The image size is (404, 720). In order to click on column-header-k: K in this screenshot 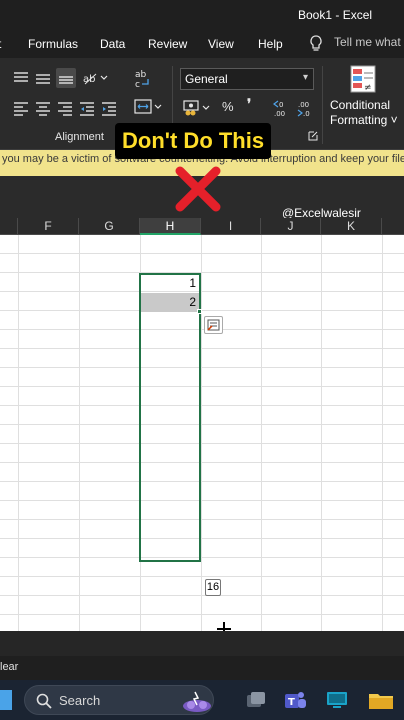, I will do `click(351, 226)`.